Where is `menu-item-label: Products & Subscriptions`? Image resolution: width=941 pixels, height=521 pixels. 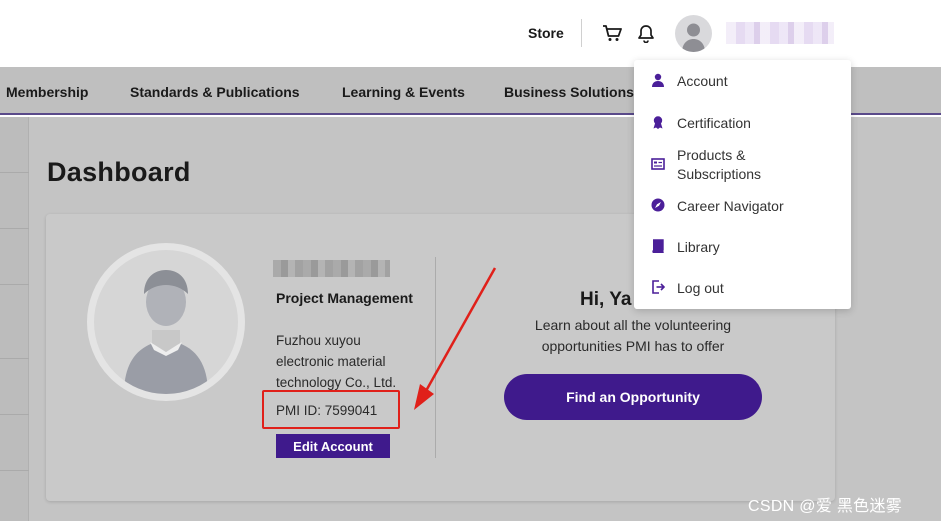
menu-item-label: Products & Subscriptions is located at coordinates (719, 164).